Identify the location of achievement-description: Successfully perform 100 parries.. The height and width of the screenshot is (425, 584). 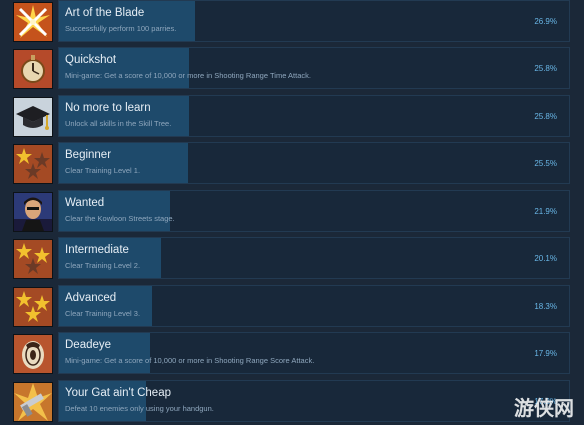
(121, 28).